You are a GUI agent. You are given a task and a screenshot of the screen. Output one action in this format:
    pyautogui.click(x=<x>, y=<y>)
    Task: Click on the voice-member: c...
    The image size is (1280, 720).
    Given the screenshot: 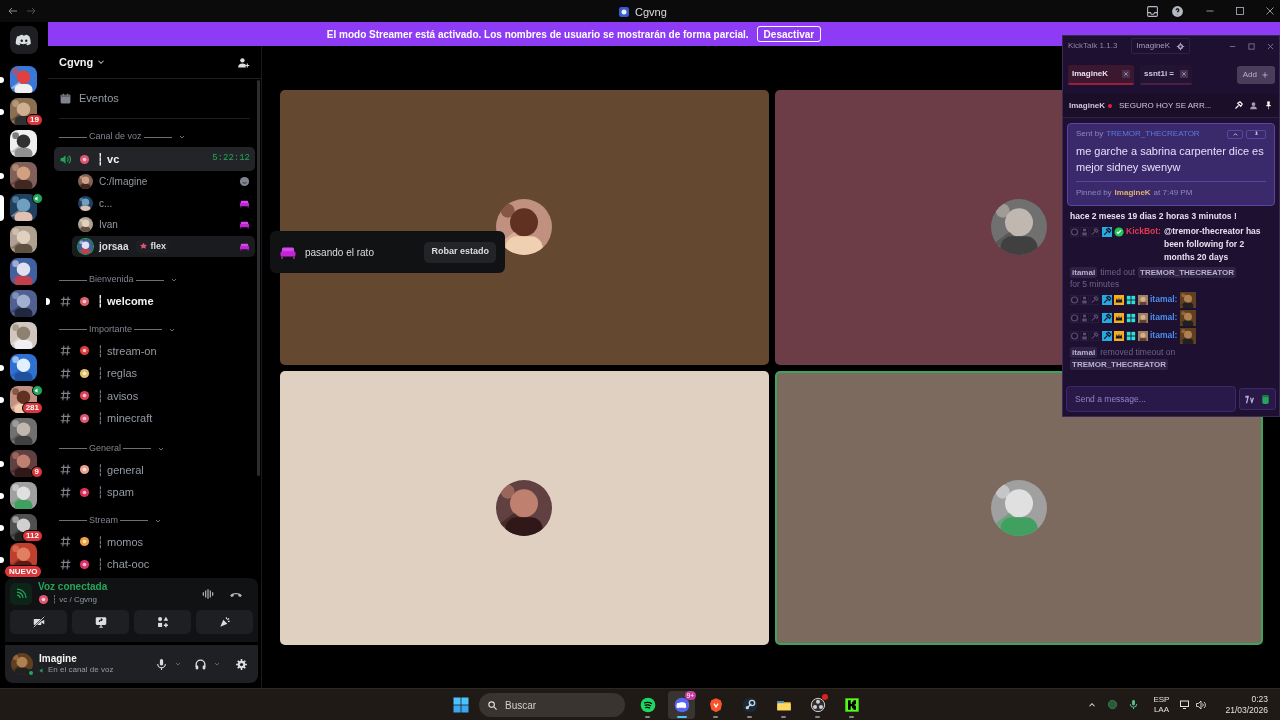 What is the action you would take?
    pyautogui.click(x=163, y=203)
    